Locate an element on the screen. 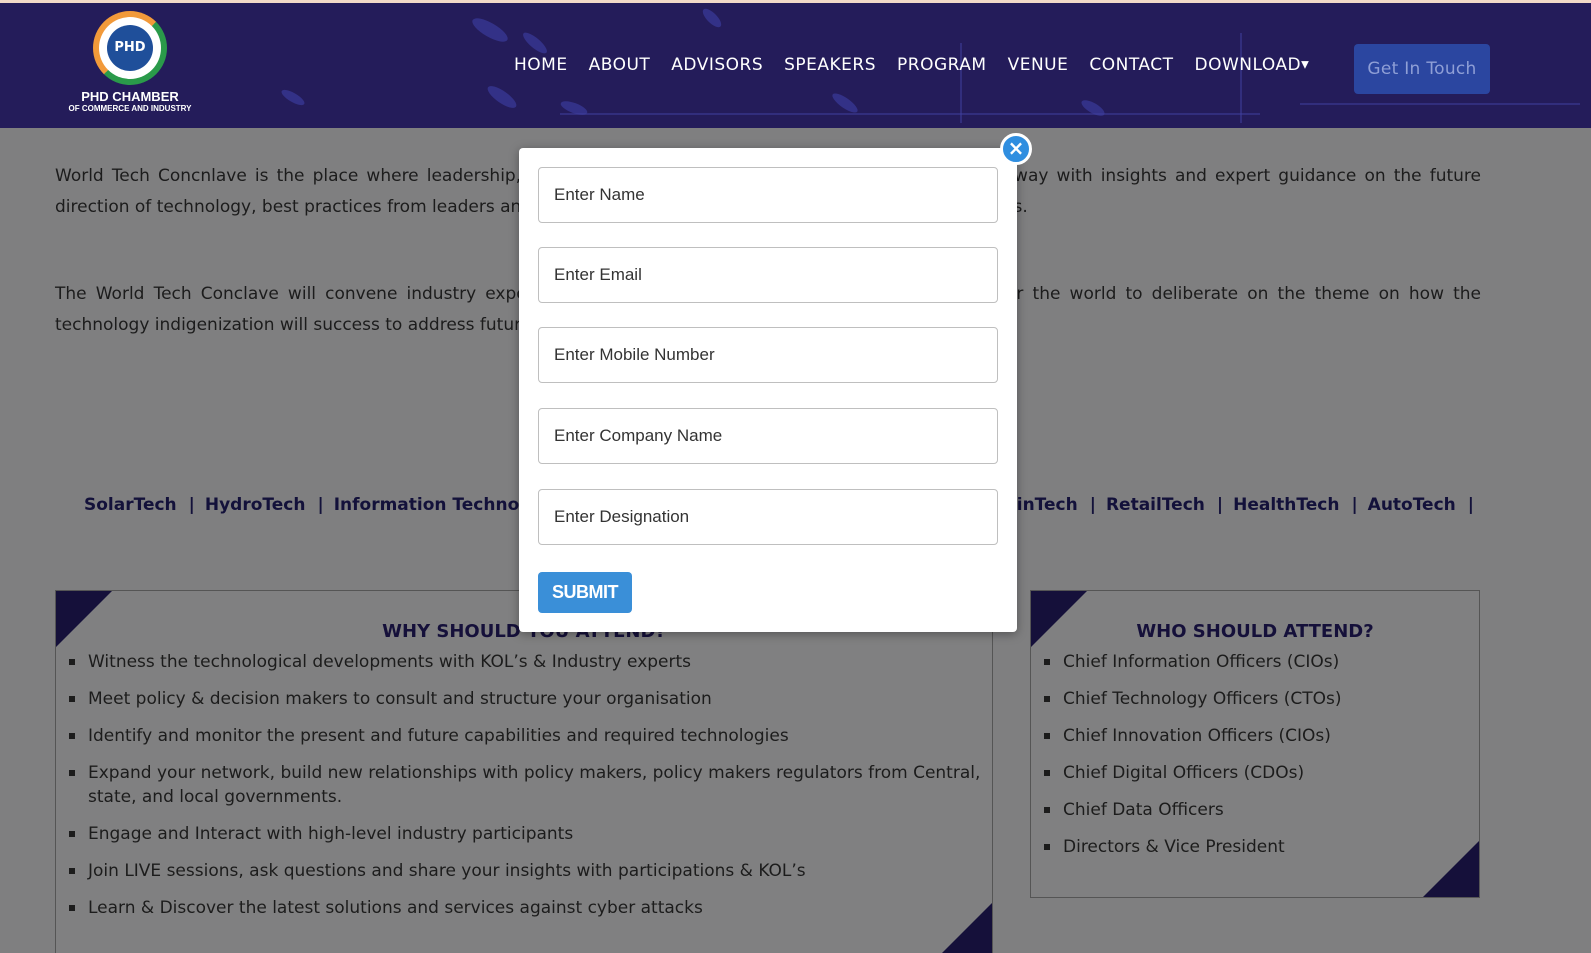 The image size is (1591, 953). tech-item: SolarTech is located at coordinates (130, 505).